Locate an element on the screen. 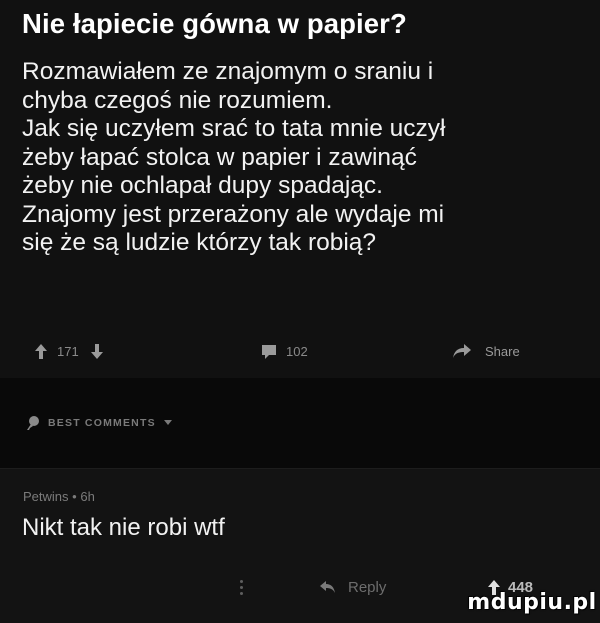  comments-count: 102 is located at coordinates (297, 351).